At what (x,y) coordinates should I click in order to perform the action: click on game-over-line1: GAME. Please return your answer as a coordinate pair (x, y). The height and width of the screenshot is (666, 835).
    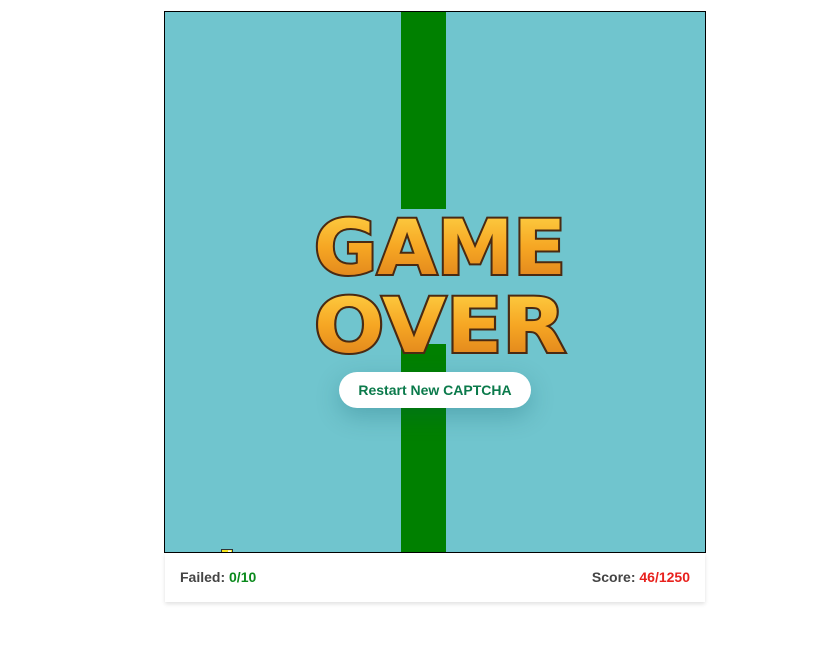
    Looking at the image, I should click on (440, 247).